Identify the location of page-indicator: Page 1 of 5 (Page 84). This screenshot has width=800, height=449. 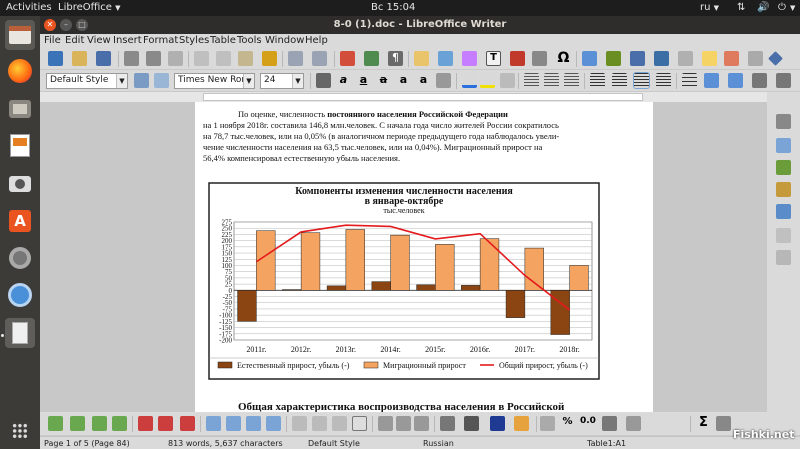
(87, 443).